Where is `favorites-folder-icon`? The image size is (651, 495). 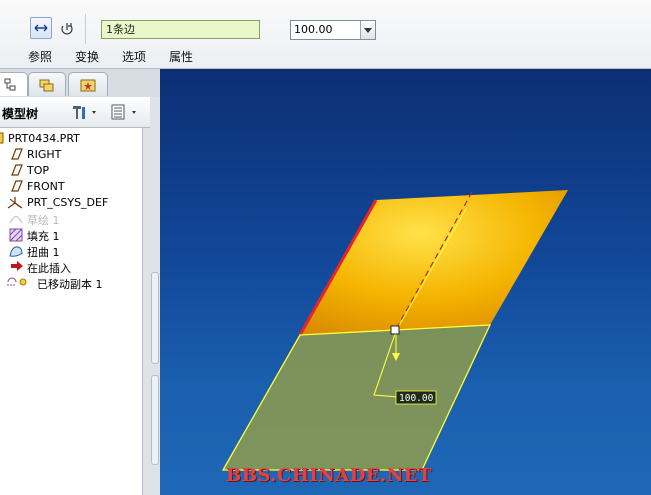
favorites-folder-icon is located at coordinates (88, 85).